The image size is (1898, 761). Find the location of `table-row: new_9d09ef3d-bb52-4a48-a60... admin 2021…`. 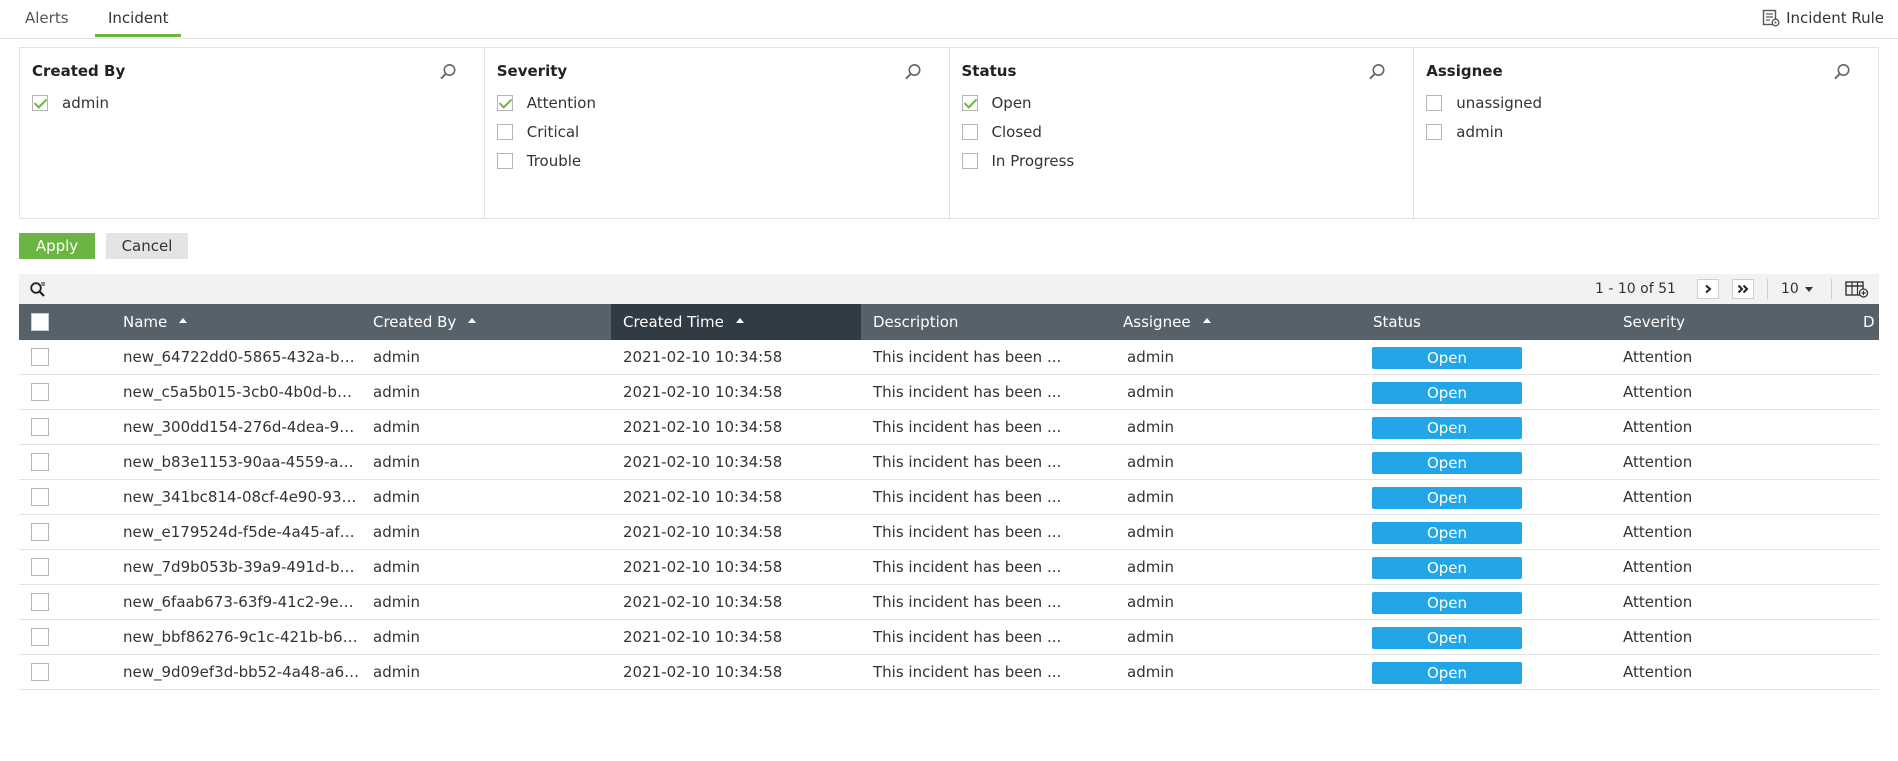

table-row: new_9d09ef3d-bb52-4a48-a60... admin 2021… is located at coordinates (949, 672).